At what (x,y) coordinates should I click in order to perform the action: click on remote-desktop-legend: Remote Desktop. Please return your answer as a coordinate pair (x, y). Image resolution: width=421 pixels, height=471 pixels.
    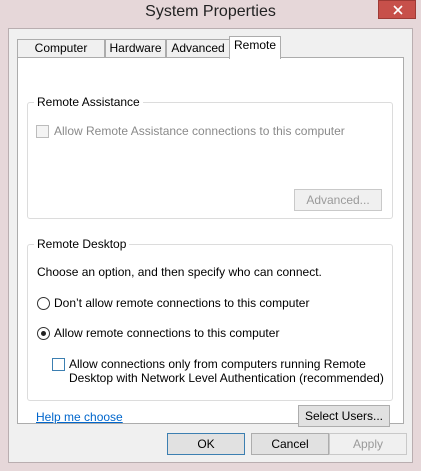
    Looking at the image, I should click on (82, 244).